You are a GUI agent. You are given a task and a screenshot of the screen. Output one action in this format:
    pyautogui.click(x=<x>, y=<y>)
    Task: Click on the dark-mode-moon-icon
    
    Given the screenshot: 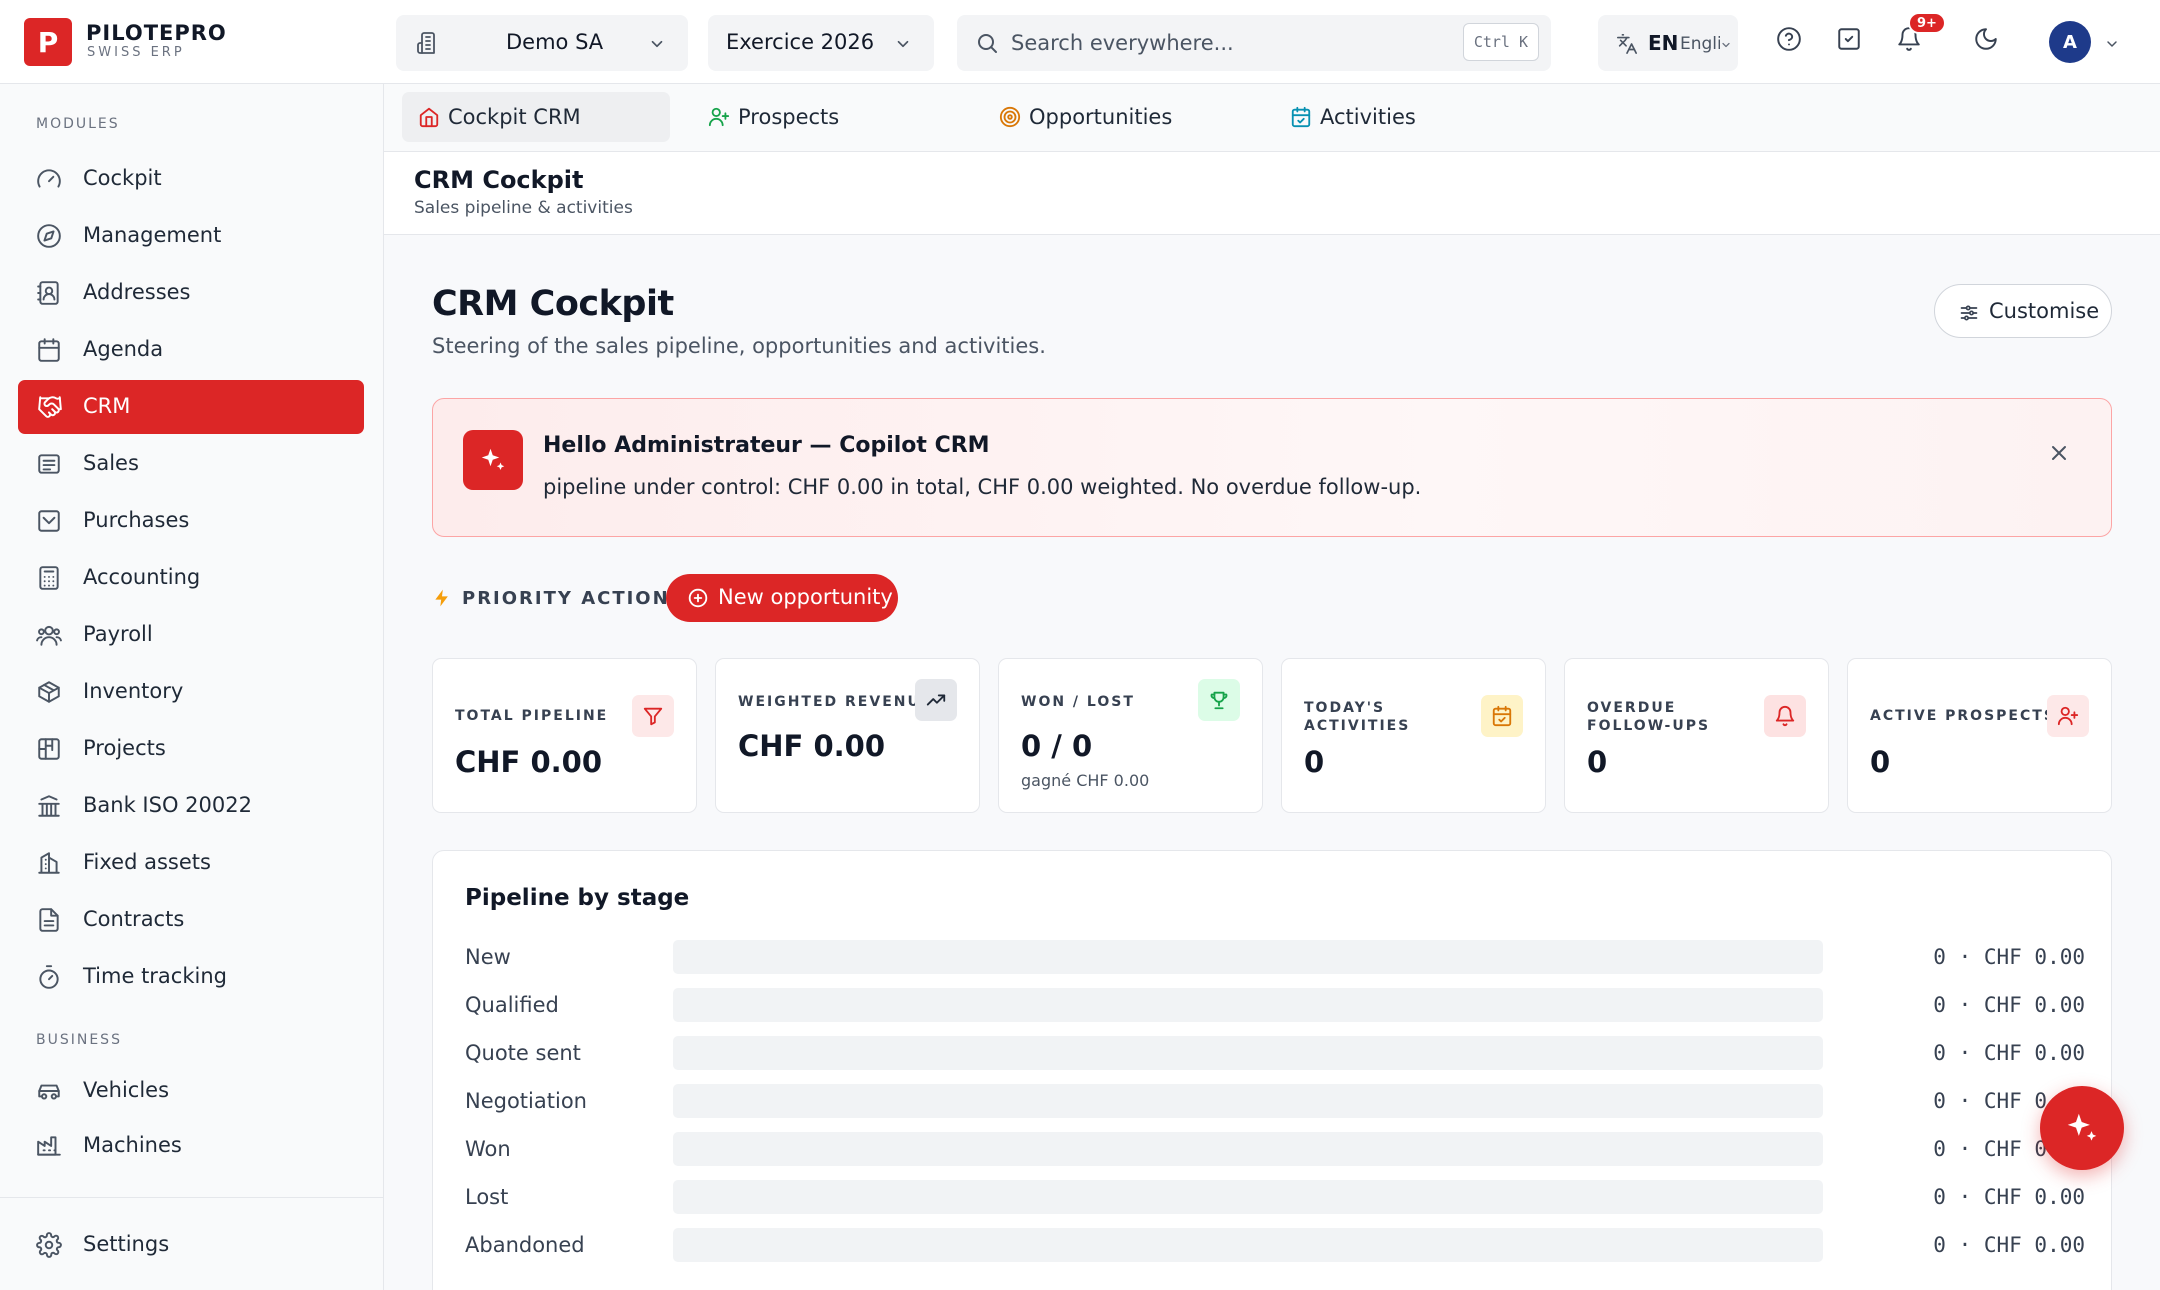 What is the action you would take?
    pyautogui.click(x=1986, y=39)
    